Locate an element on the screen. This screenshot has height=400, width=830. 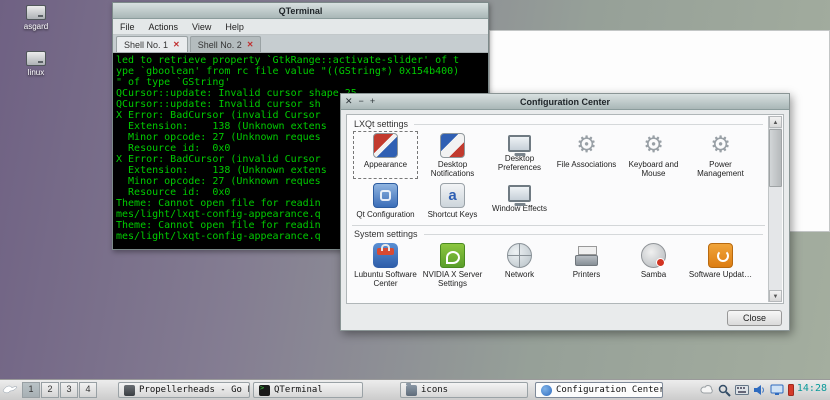
config-item-lubuntu-software-center: Lubuntu Software Center is located at coordinates (385, 265).